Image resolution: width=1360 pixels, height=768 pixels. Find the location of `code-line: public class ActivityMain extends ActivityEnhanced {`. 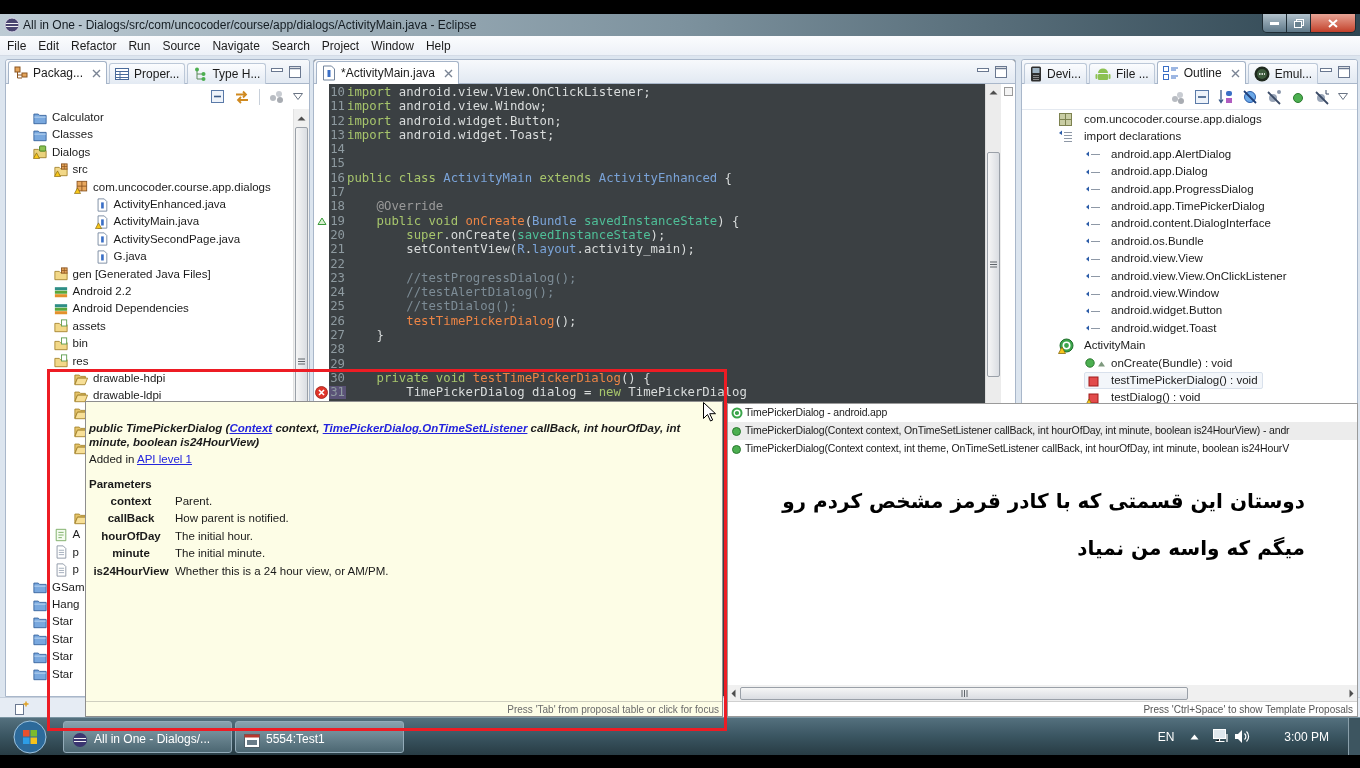

code-line: public class ActivityMain extends ActivityEnhanced { is located at coordinates (539, 178).